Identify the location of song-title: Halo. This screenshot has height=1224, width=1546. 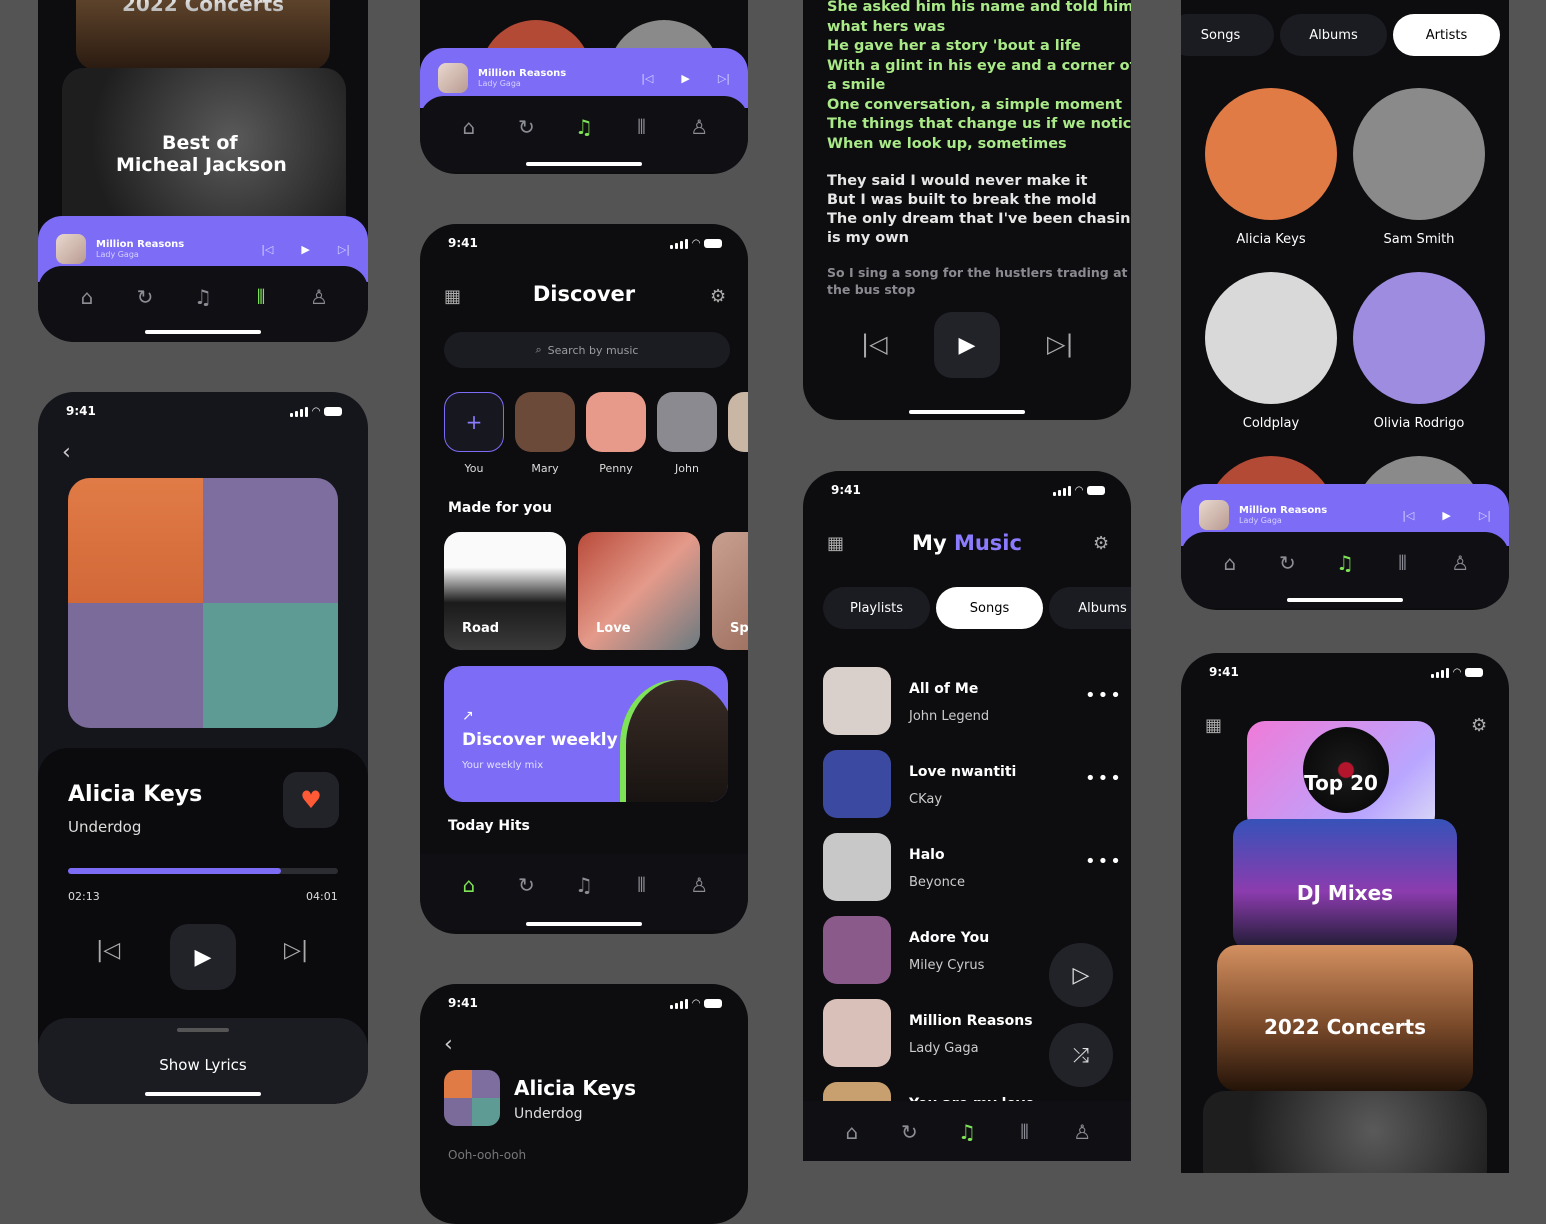
(927, 855).